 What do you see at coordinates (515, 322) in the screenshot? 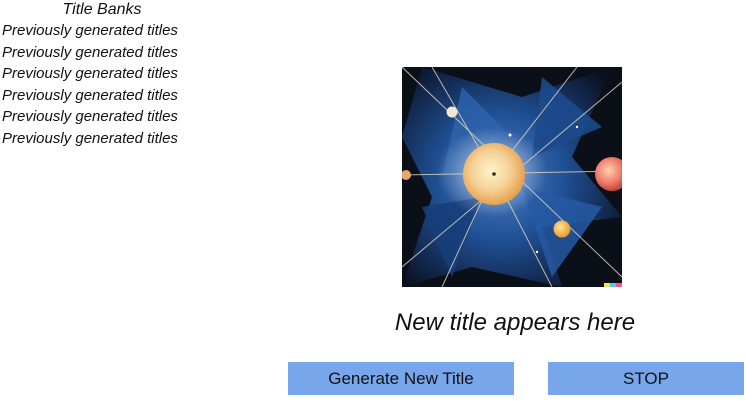
I see `new-title-text: New title appears here` at bounding box center [515, 322].